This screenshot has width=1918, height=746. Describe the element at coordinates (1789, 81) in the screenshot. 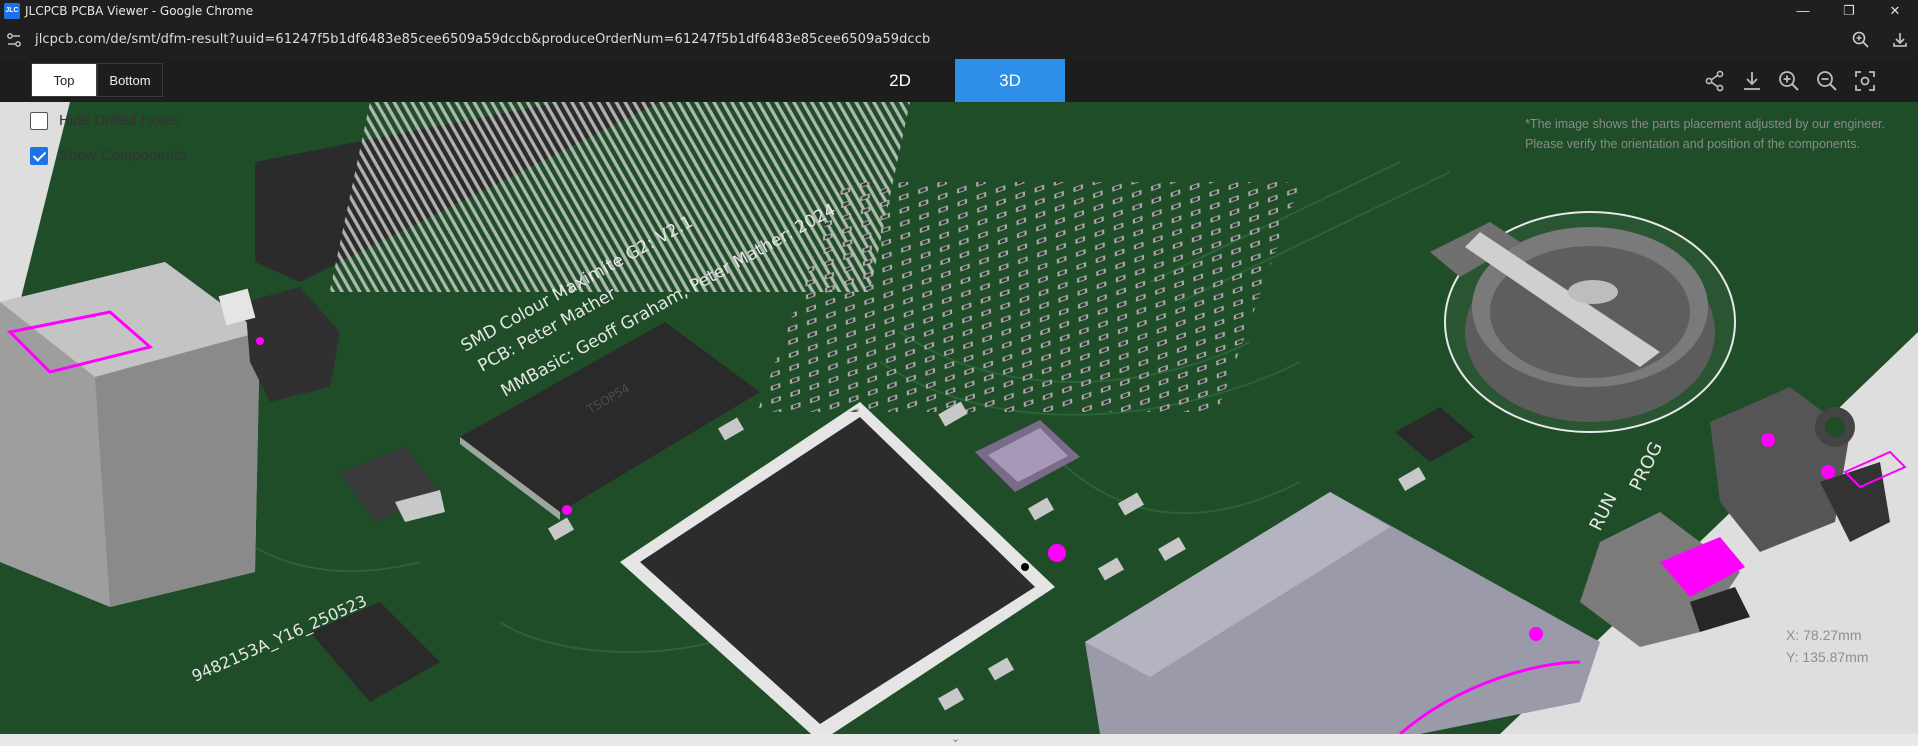

I see `zoom-in-icon` at that location.